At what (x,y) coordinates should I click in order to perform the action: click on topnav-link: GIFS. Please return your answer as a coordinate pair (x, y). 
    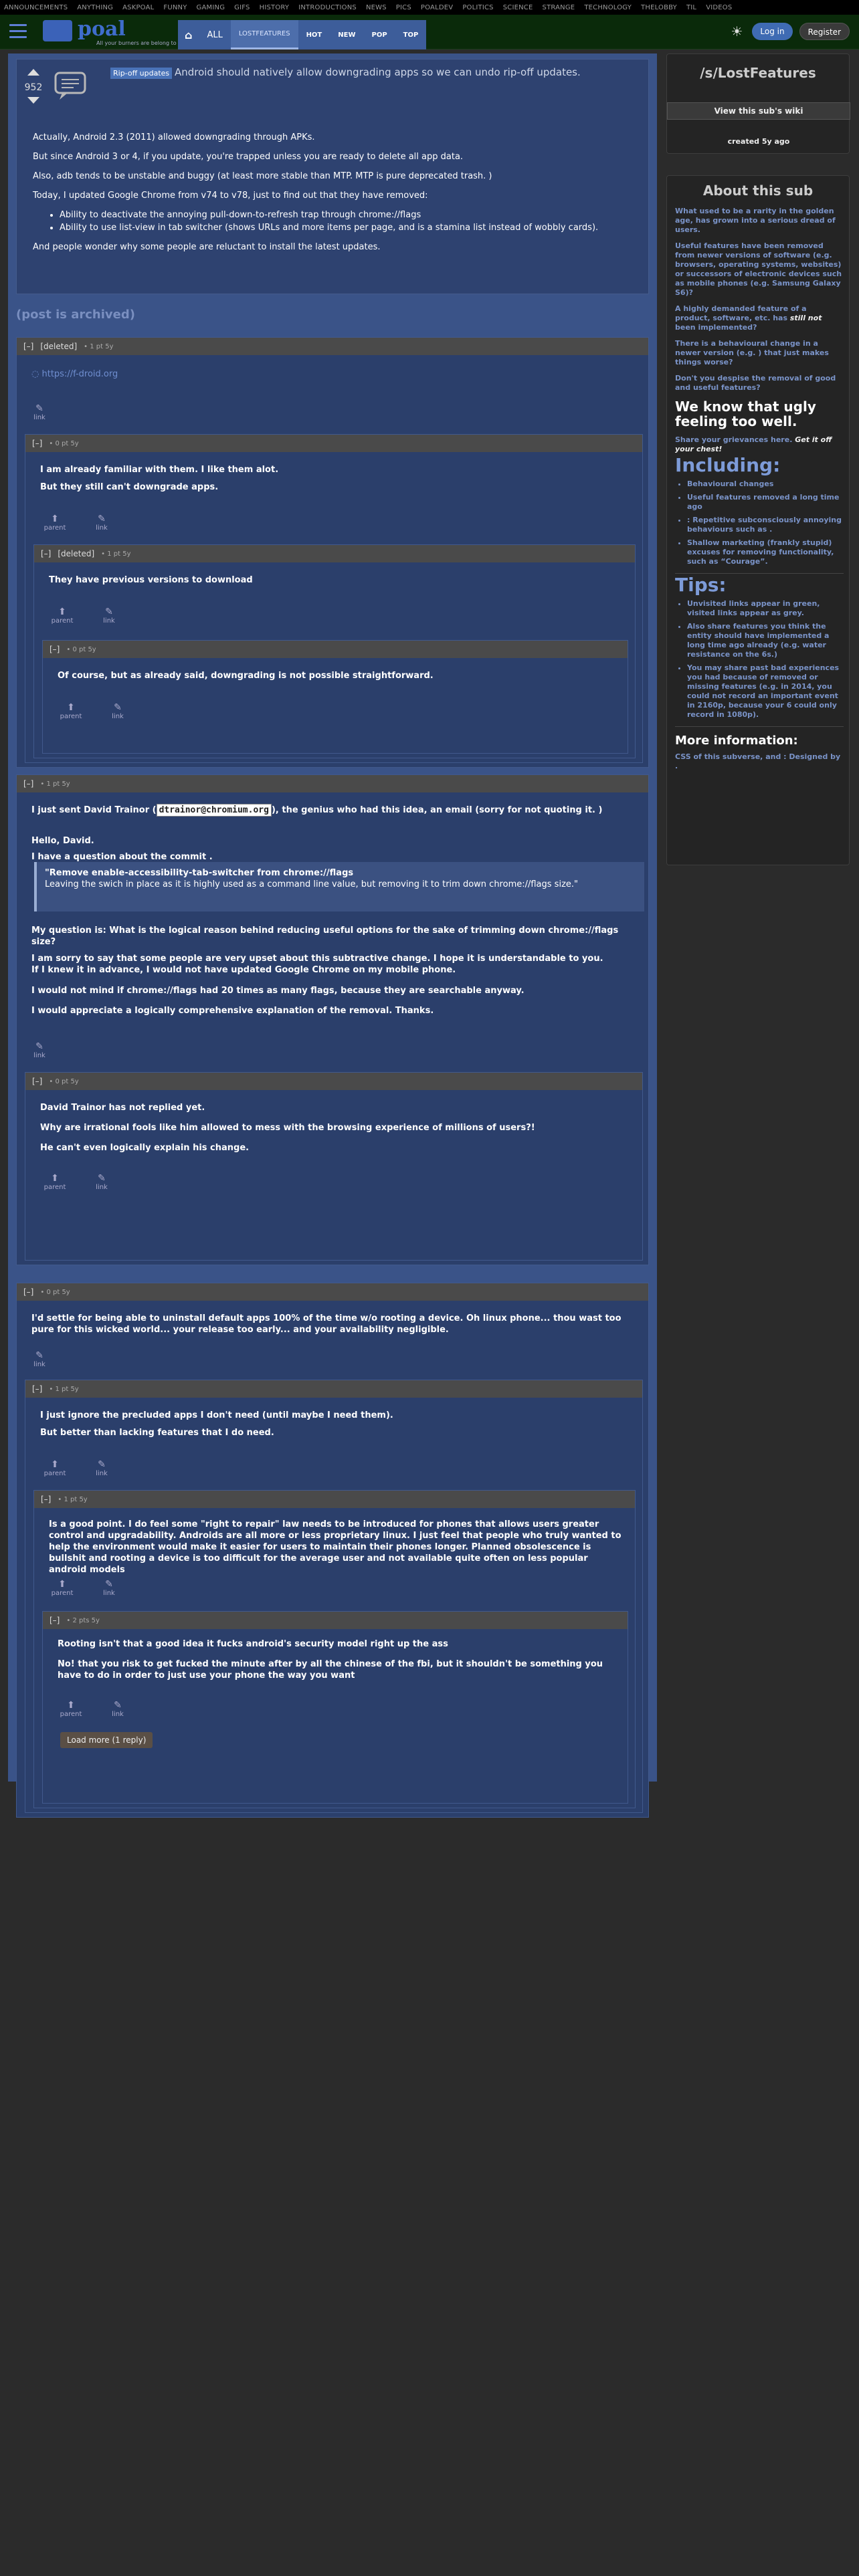
    Looking at the image, I should click on (242, 8).